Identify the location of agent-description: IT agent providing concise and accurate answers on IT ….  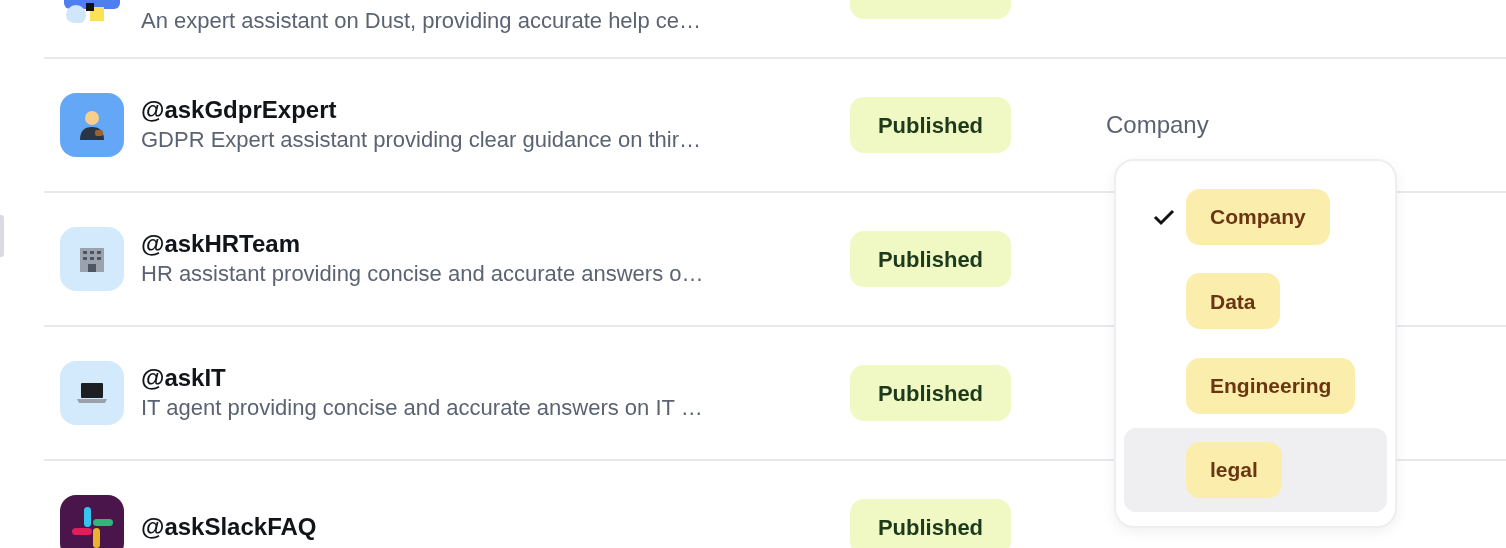
(422, 408).